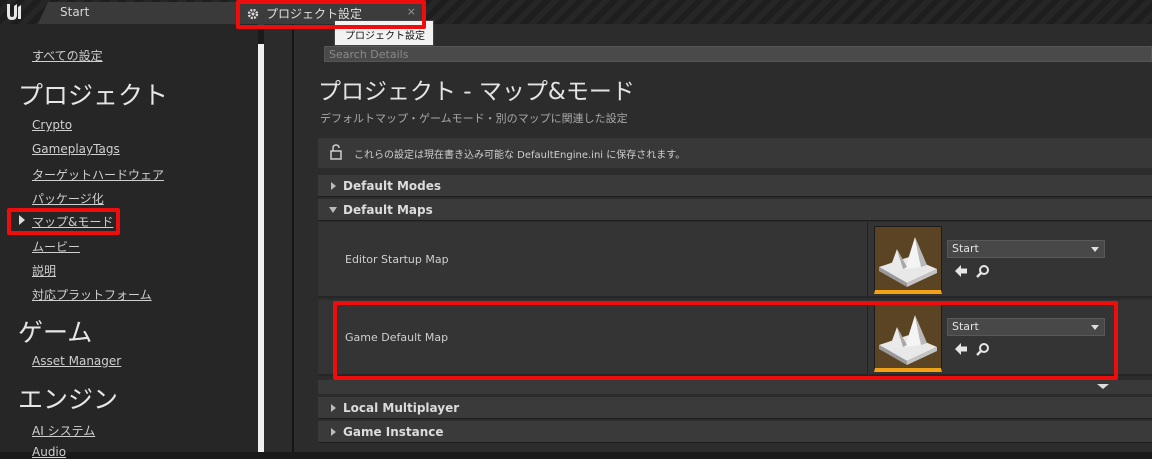  Describe the element at coordinates (56, 246) in the screenshot. I see `sidebar-item-movies: ムービー` at that location.